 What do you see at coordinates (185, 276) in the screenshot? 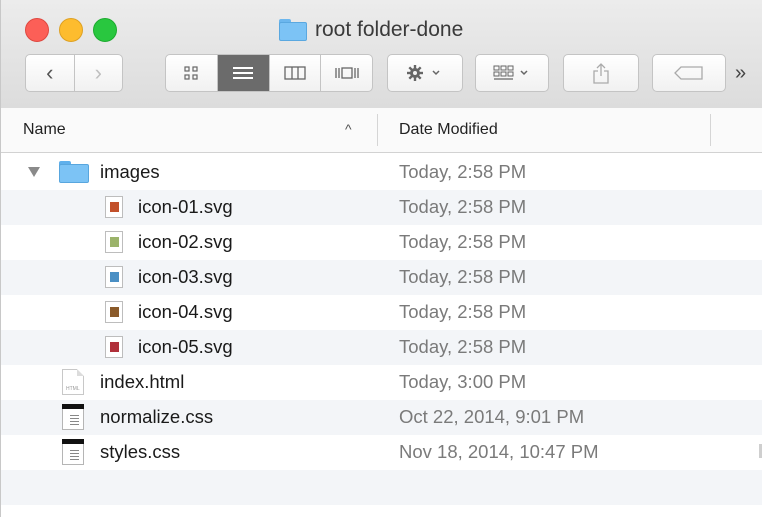
I see `file-name: icon-03.svg` at bounding box center [185, 276].